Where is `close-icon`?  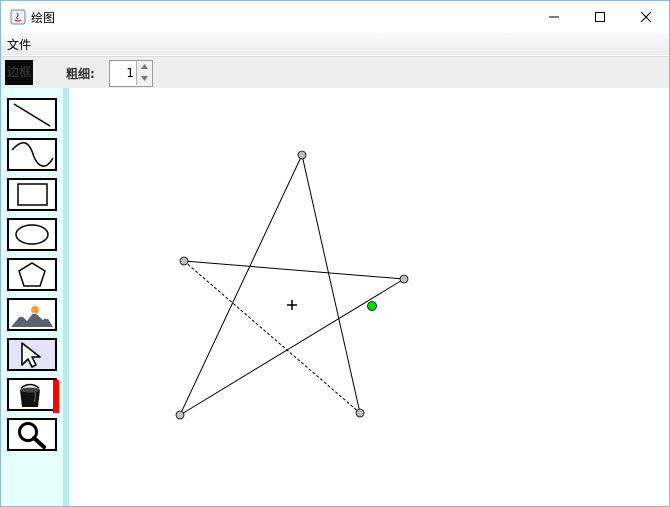 close-icon is located at coordinates (646, 17).